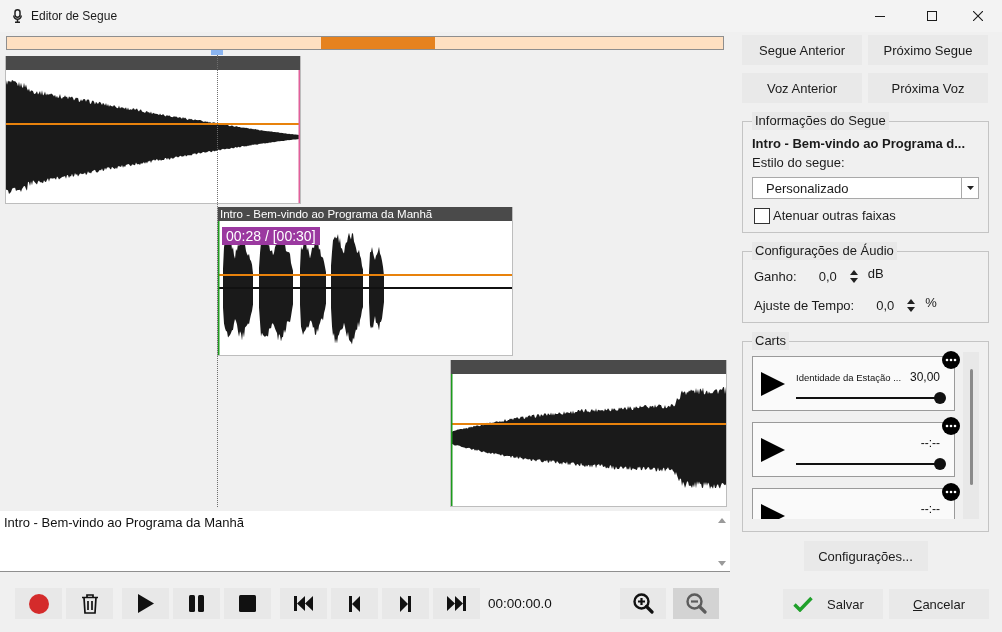  What do you see at coordinates (804, 305) in the screenshot?
I see `field-label: Ajuste de Tempo:` at bounding box center [804, 305].